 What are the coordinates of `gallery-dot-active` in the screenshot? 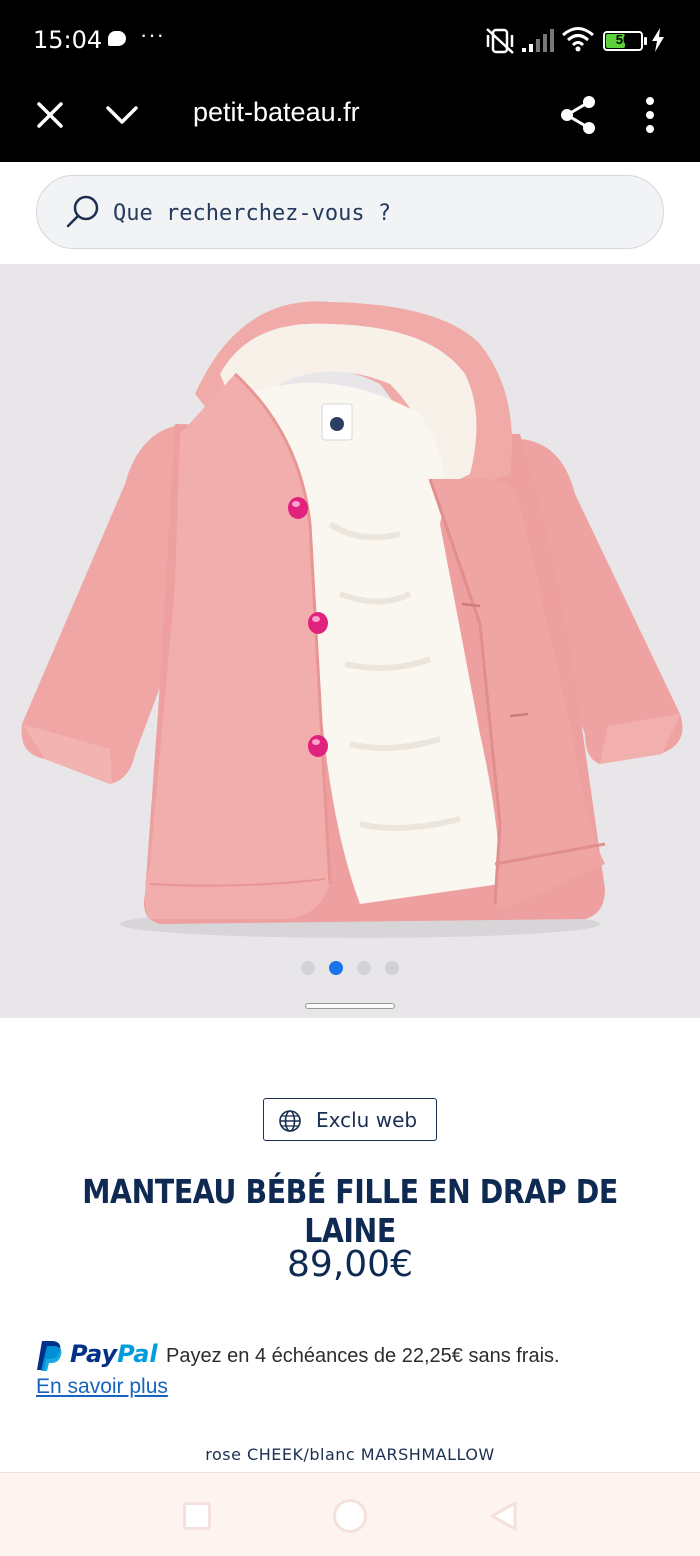 It's located at (336, 968).